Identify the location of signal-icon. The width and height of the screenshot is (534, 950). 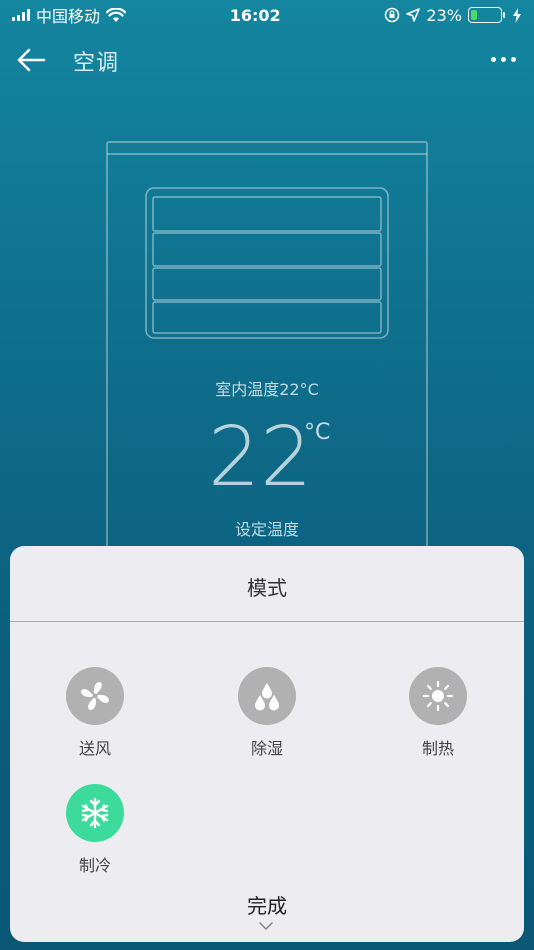
(21, 15).